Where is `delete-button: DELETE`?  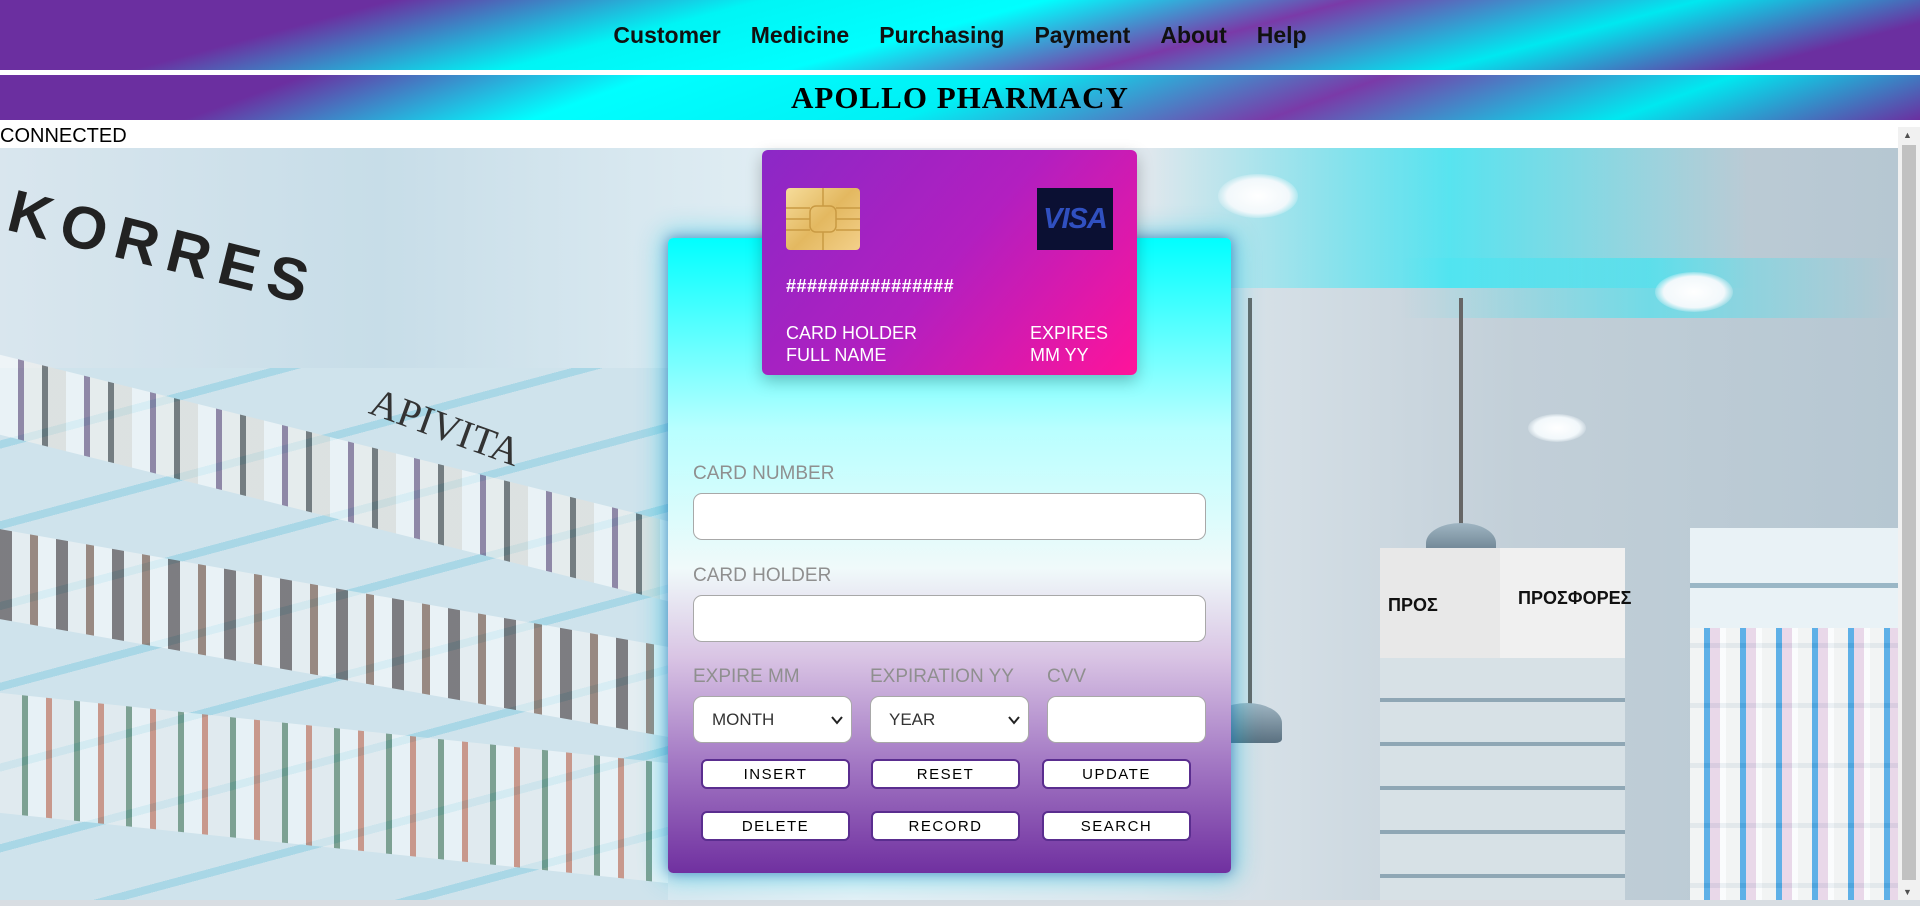 delete-button: DELETE is located at coordinates (775, 826).